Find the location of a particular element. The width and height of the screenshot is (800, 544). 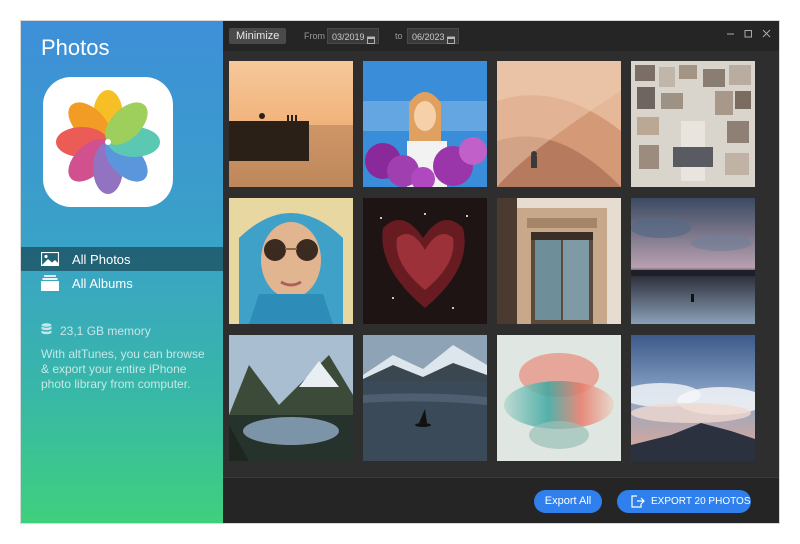

image-icon is located at coordinates (51, 259).